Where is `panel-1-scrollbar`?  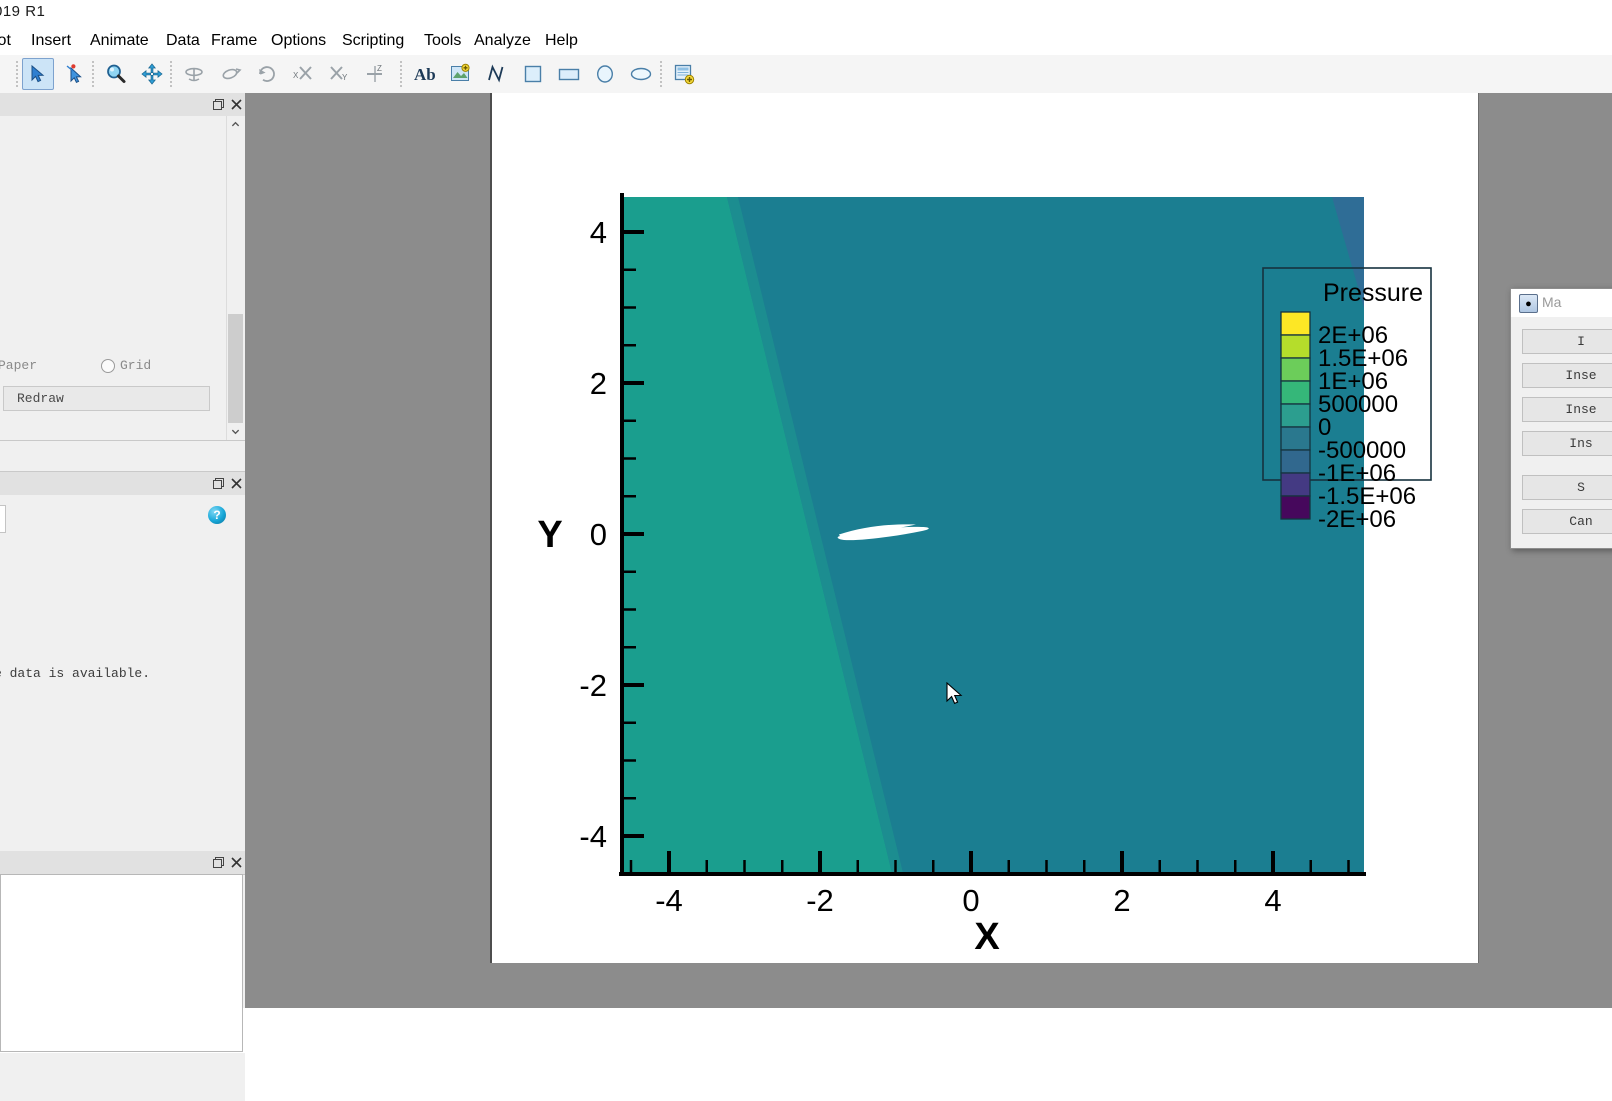
panel-1-scrollbar is located at coordinates (235, 278).